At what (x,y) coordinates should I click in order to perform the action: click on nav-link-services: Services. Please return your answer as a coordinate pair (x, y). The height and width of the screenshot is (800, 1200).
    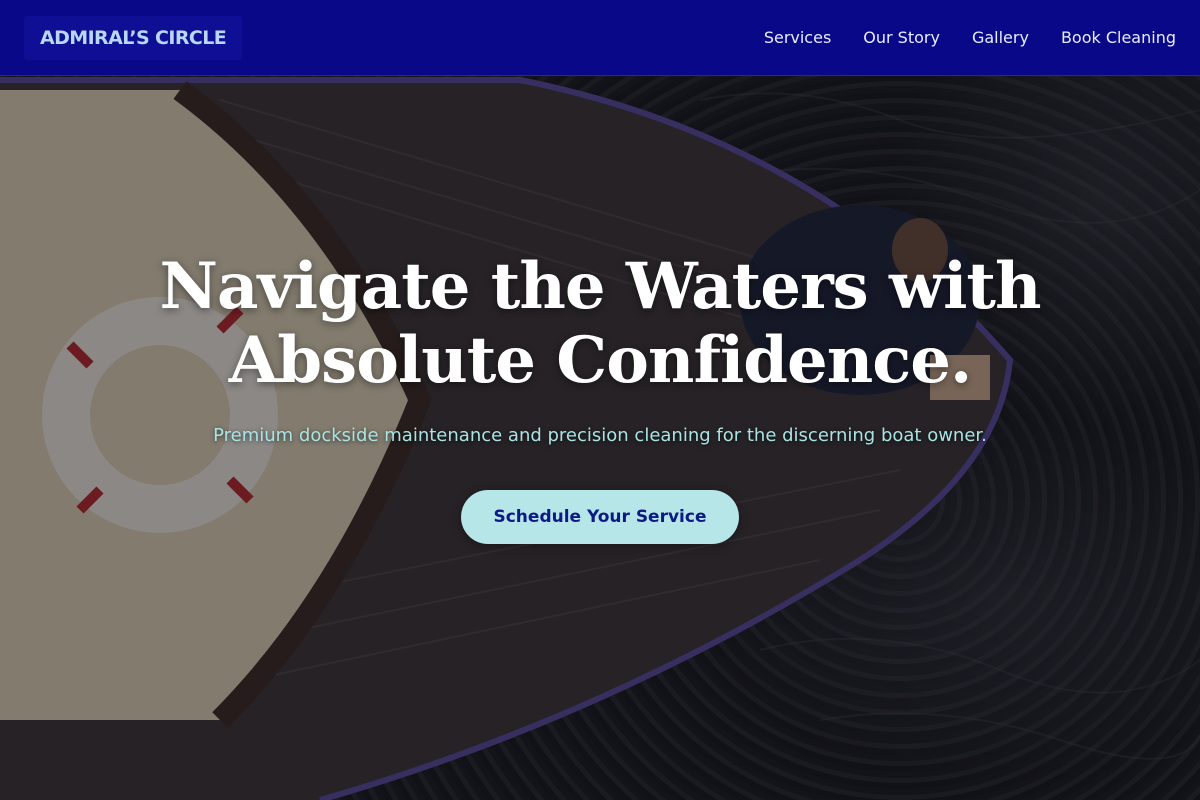
    Looking at the image, I should click on (797, 37).